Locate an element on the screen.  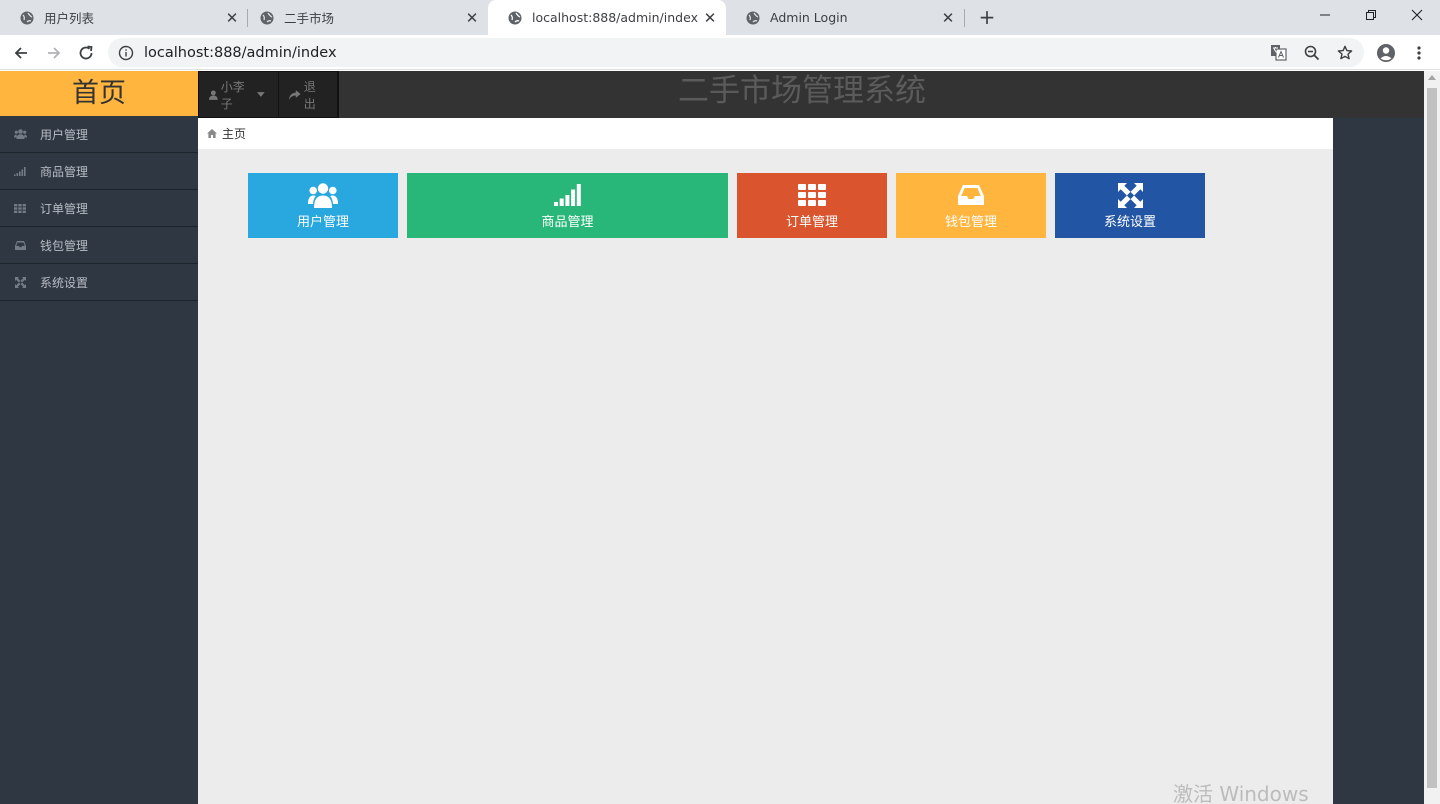
tile-wallet: 钱包管理 is located at coordinates (971, 205).